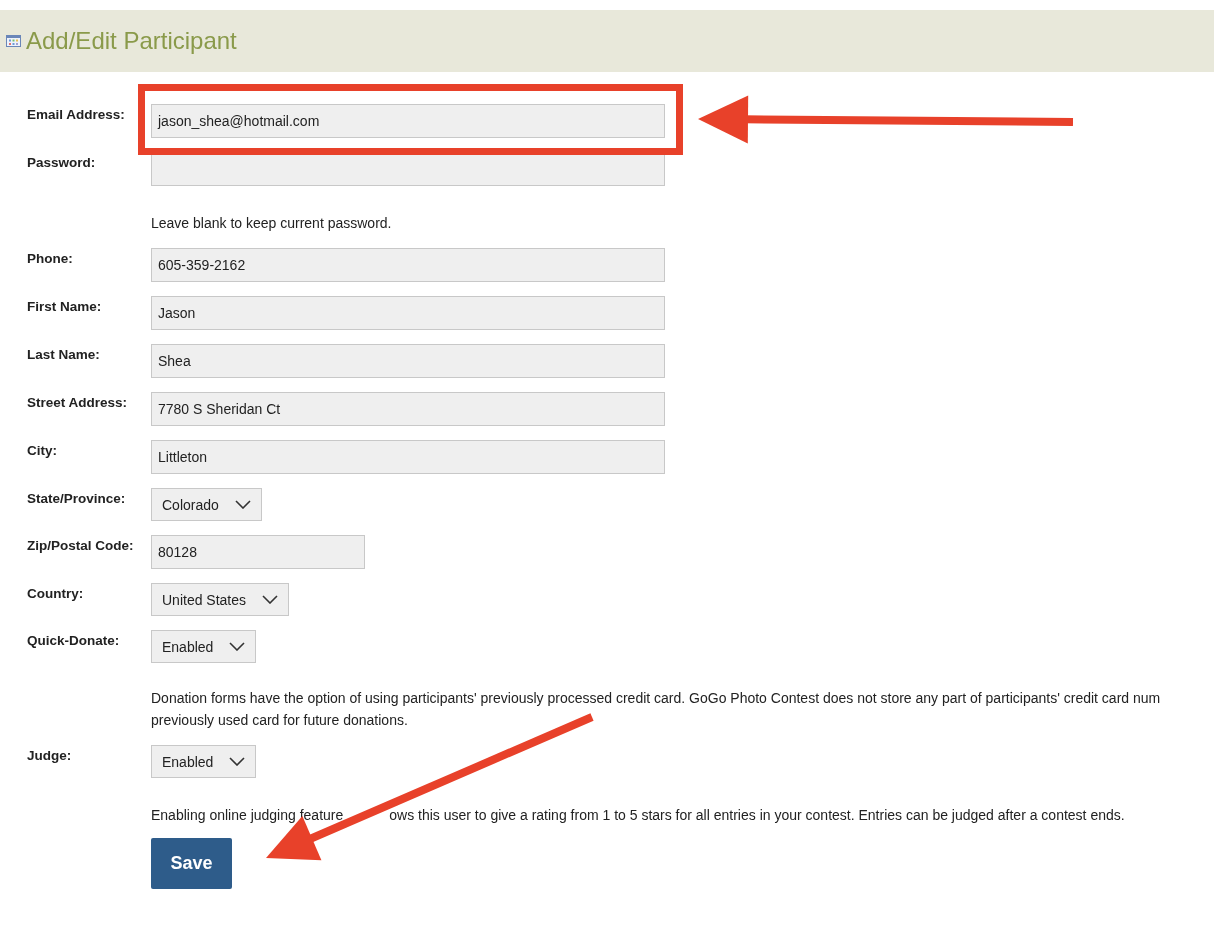 Image resolution: width=1214 pixels, height=938 pixels. Describe the element at coordinates (74, 641) in the screenshot. I see `field-label: Quick-Donate:` at that location.